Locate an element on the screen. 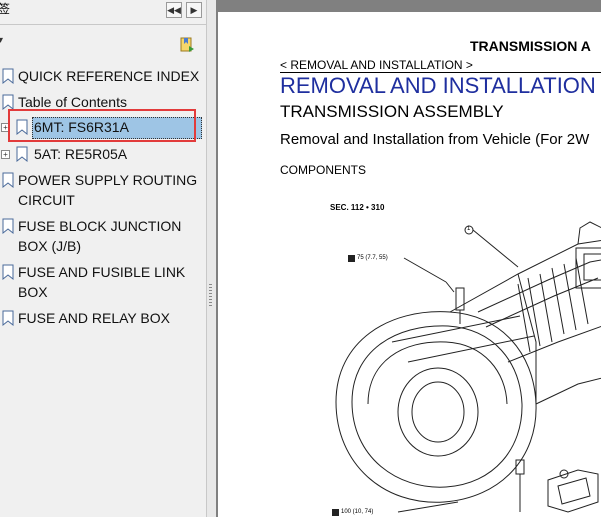 The height and width of the screenshot is (517, 601). torque-spec-1: 75 (7.7, 55) is located at coordinates (372, 258).